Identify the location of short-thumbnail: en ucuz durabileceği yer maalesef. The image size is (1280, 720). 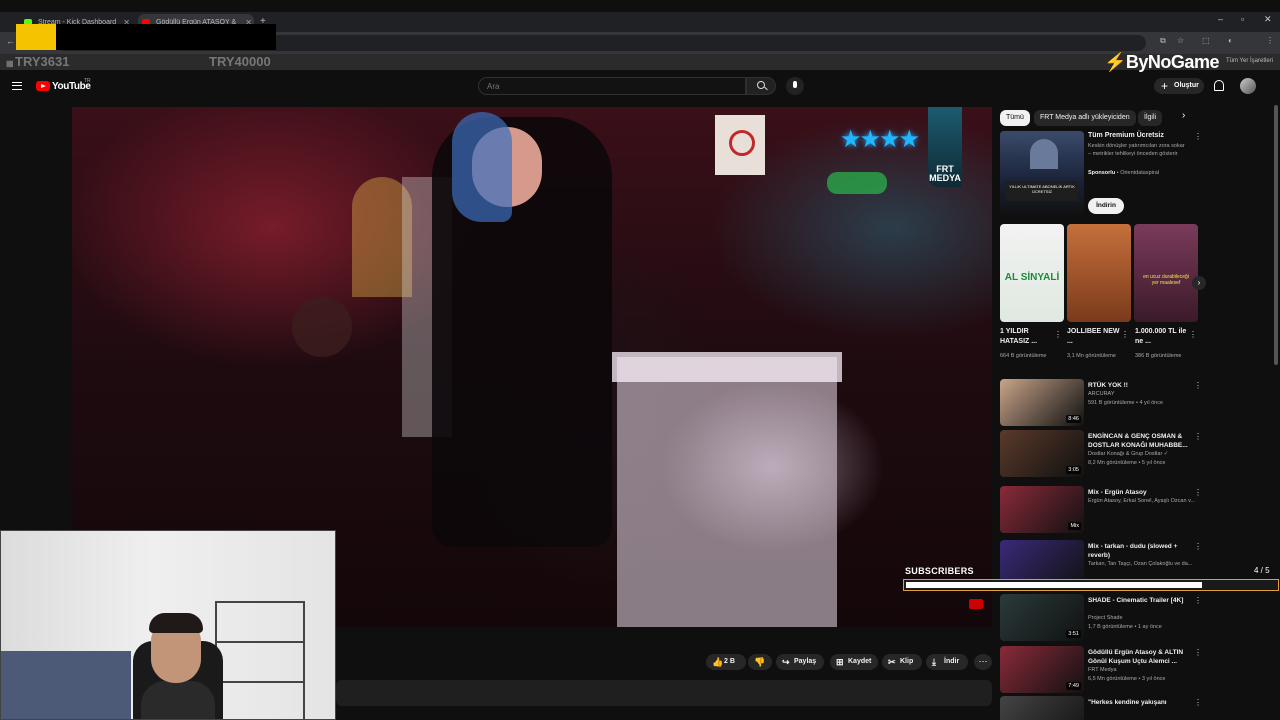
(1166, 273).